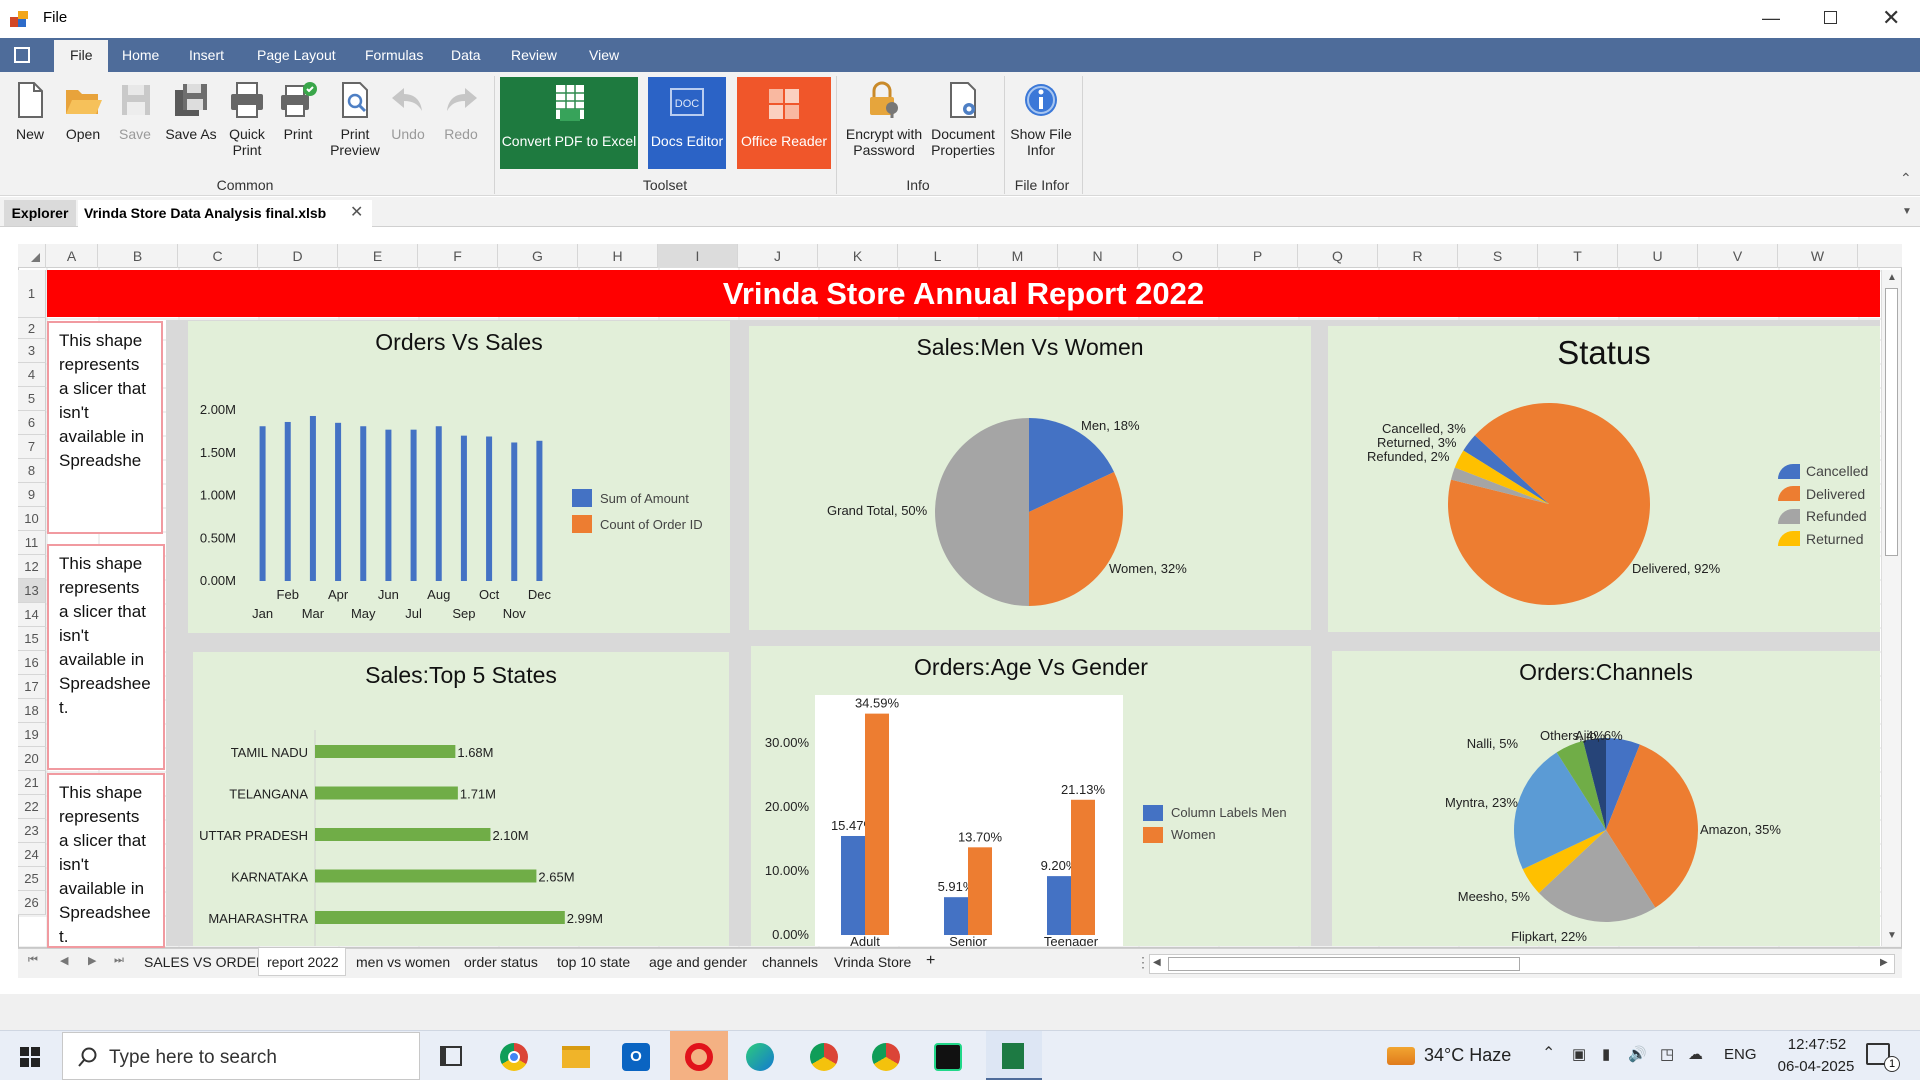  Describe the element at coordinates (394, 55) in the screenshot. I see `tab-formulas: Formulas` at that location.